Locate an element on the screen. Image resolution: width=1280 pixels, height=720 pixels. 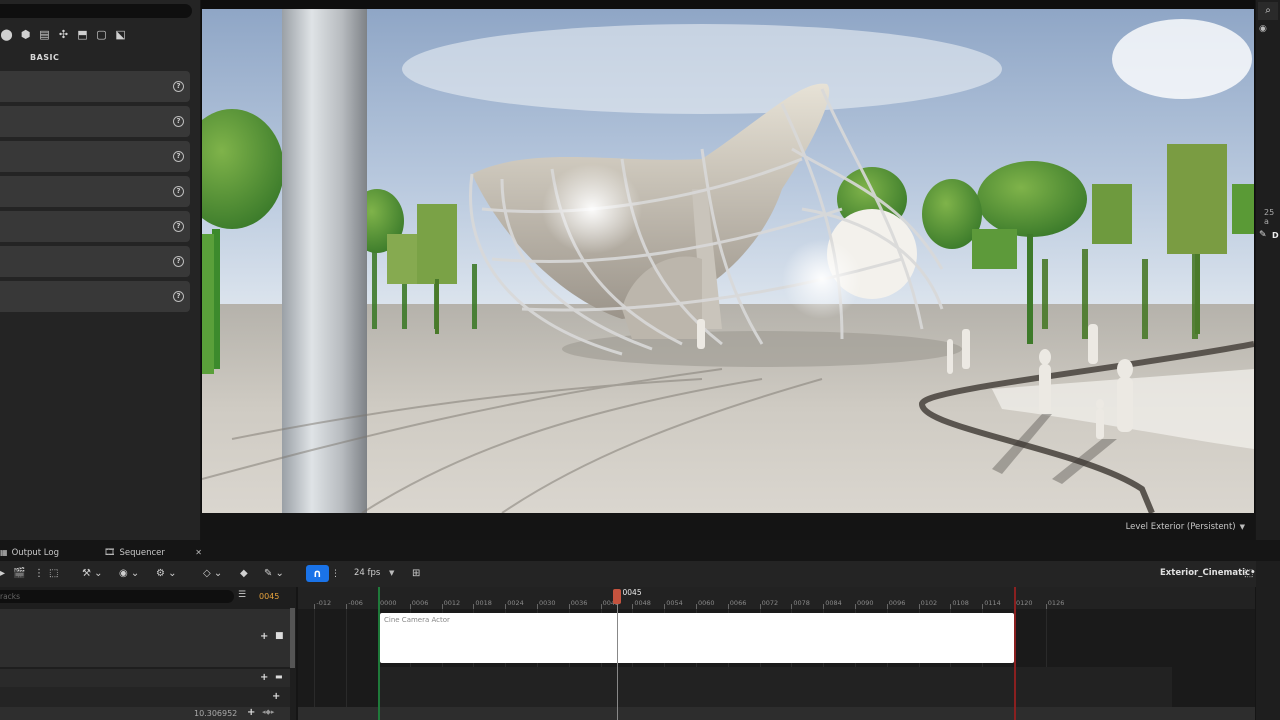
timeline-scroll-strip is located at coordinates (776, 713).